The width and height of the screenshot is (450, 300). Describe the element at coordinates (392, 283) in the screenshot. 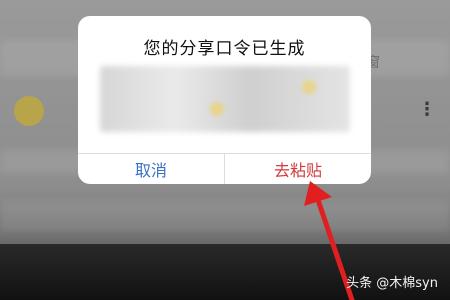

I see `watermark: 头条 @木棉syn` at that location.